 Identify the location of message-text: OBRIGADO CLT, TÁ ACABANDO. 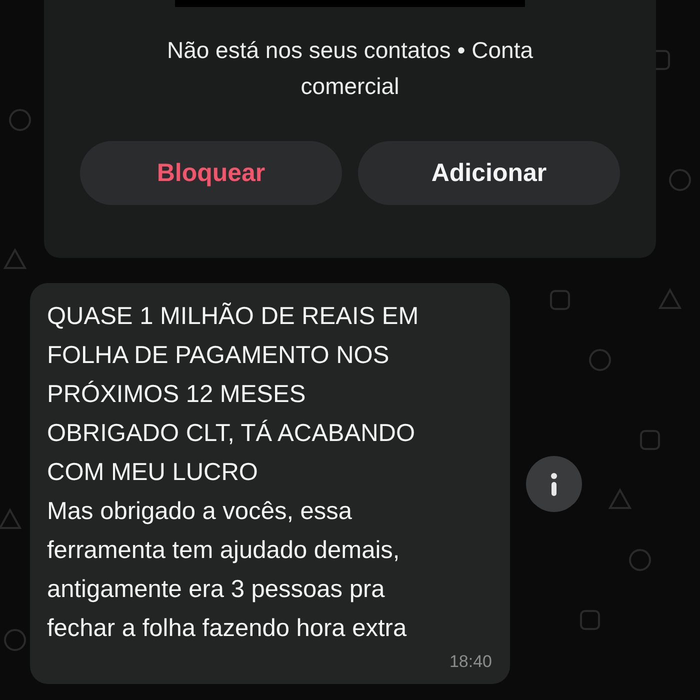
(231, 433).